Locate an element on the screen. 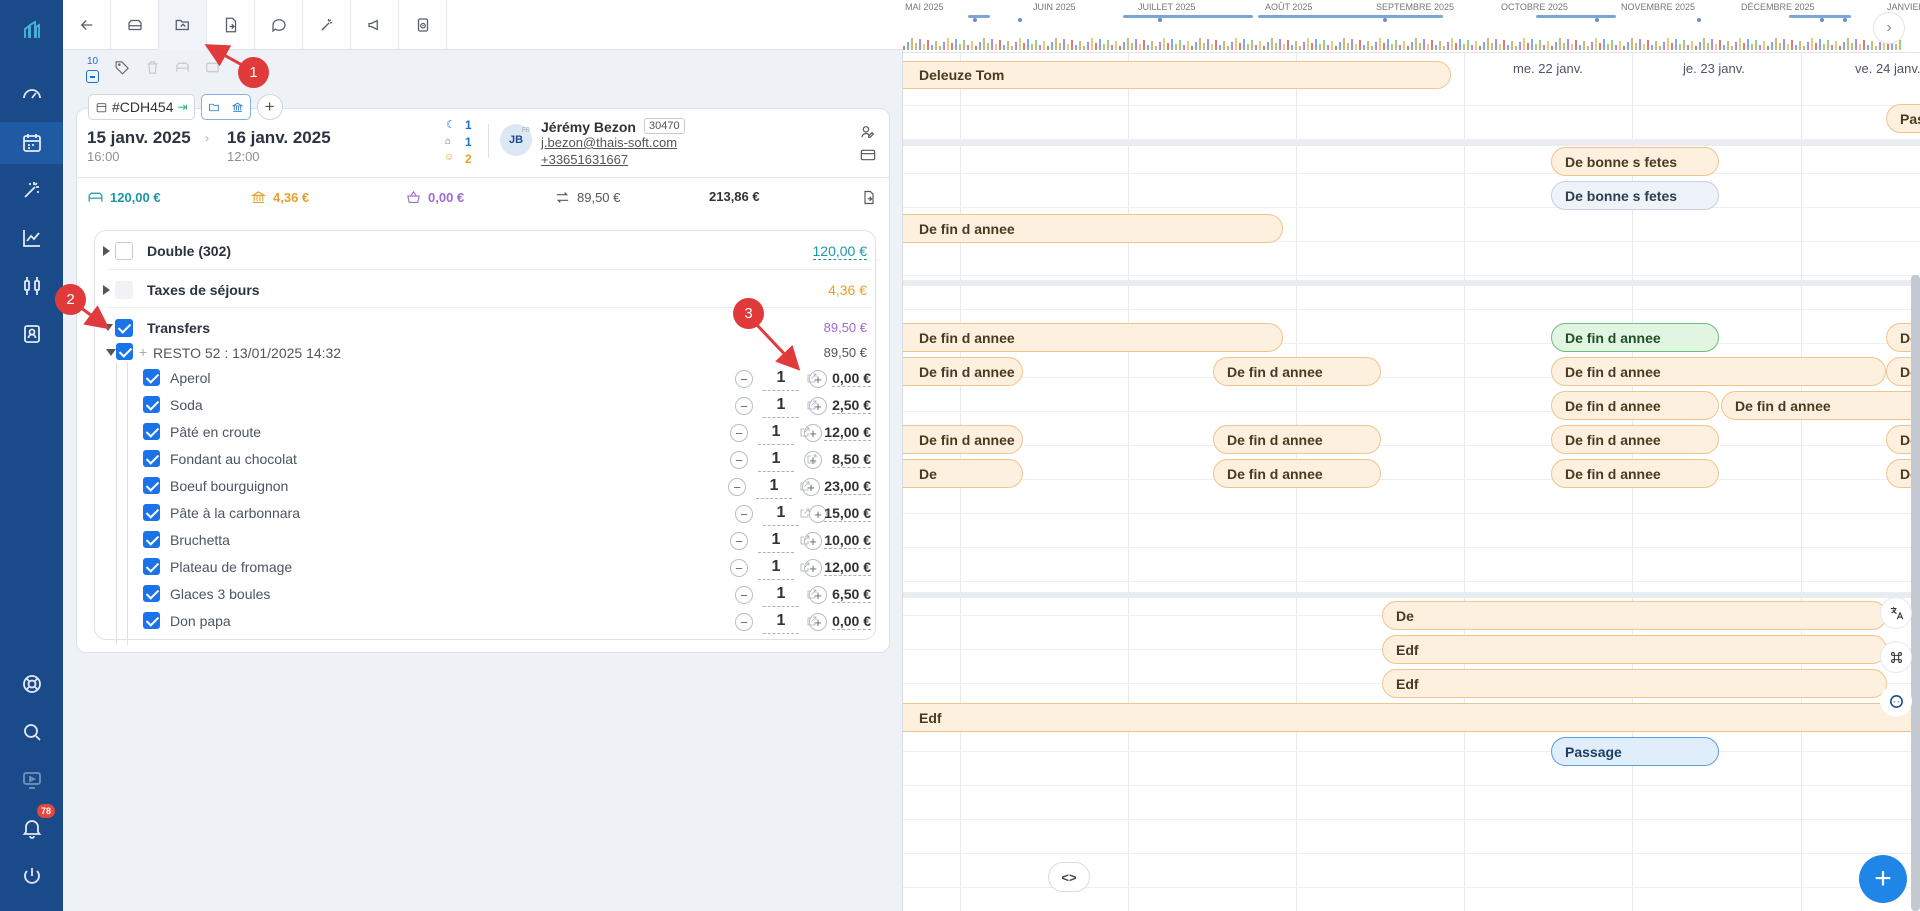 This screenshot has width=1920, height=911. folio-amount: 120,00 € is located at coordinates (839, 251).